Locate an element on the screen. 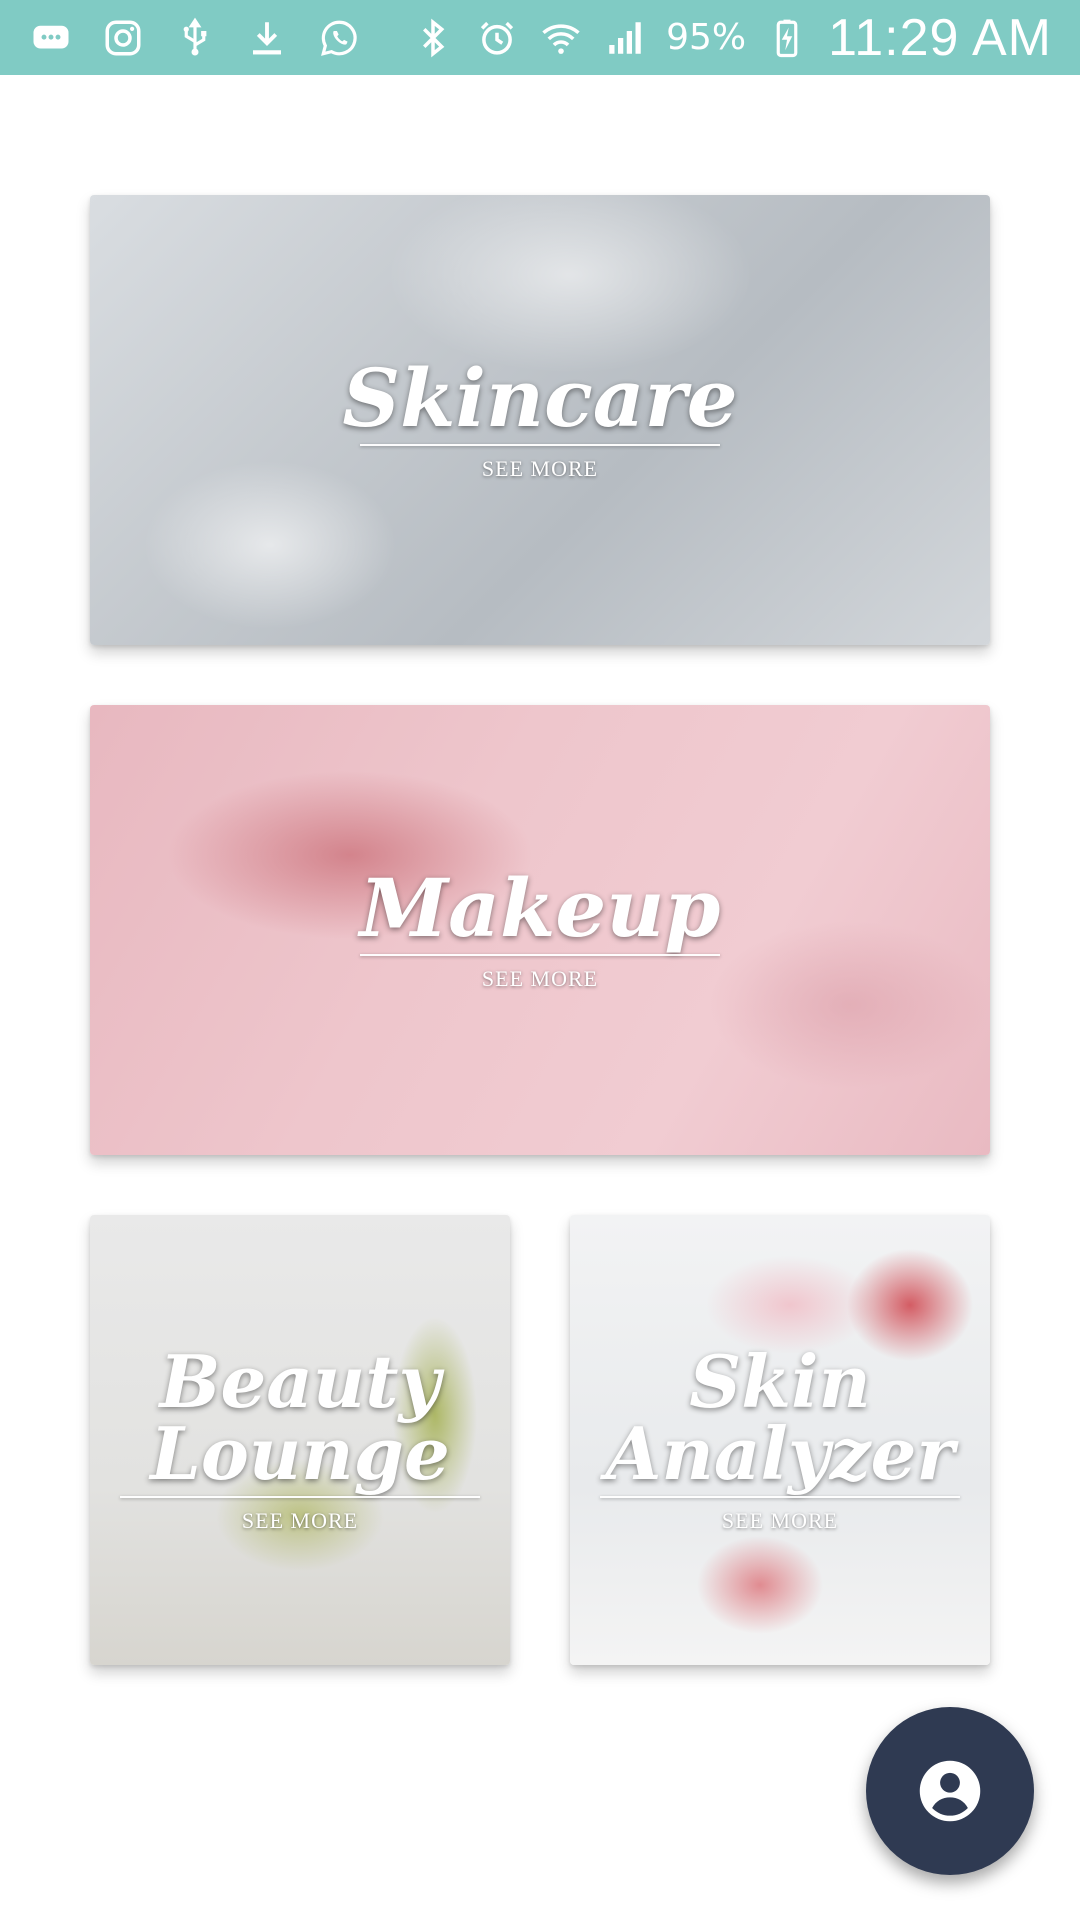 The image size is (1080, 1920). profile-fab-button is located at coordinates (950, 1791).